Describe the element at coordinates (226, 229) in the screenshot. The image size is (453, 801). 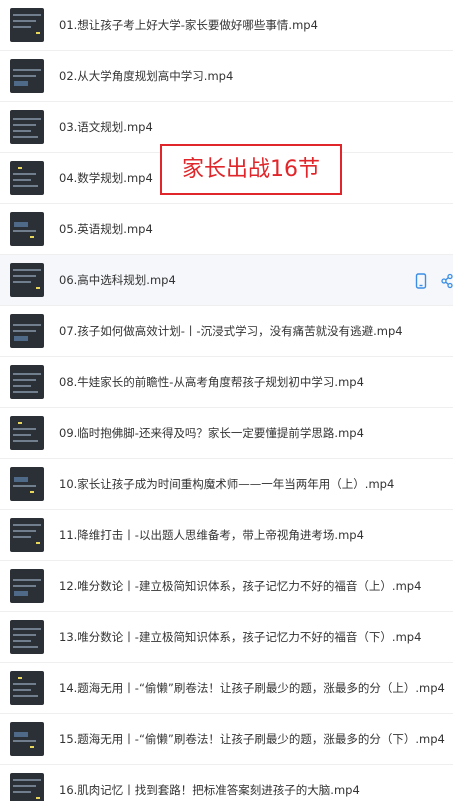
I see `file-row: 05.英语规划.mp4` at that location.